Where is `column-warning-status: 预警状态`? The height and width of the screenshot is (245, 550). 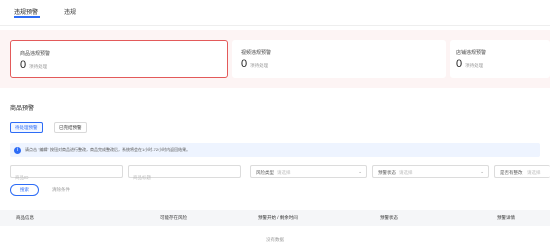 column-warning-status: 预警状态 is located at coordinates (389, 217).